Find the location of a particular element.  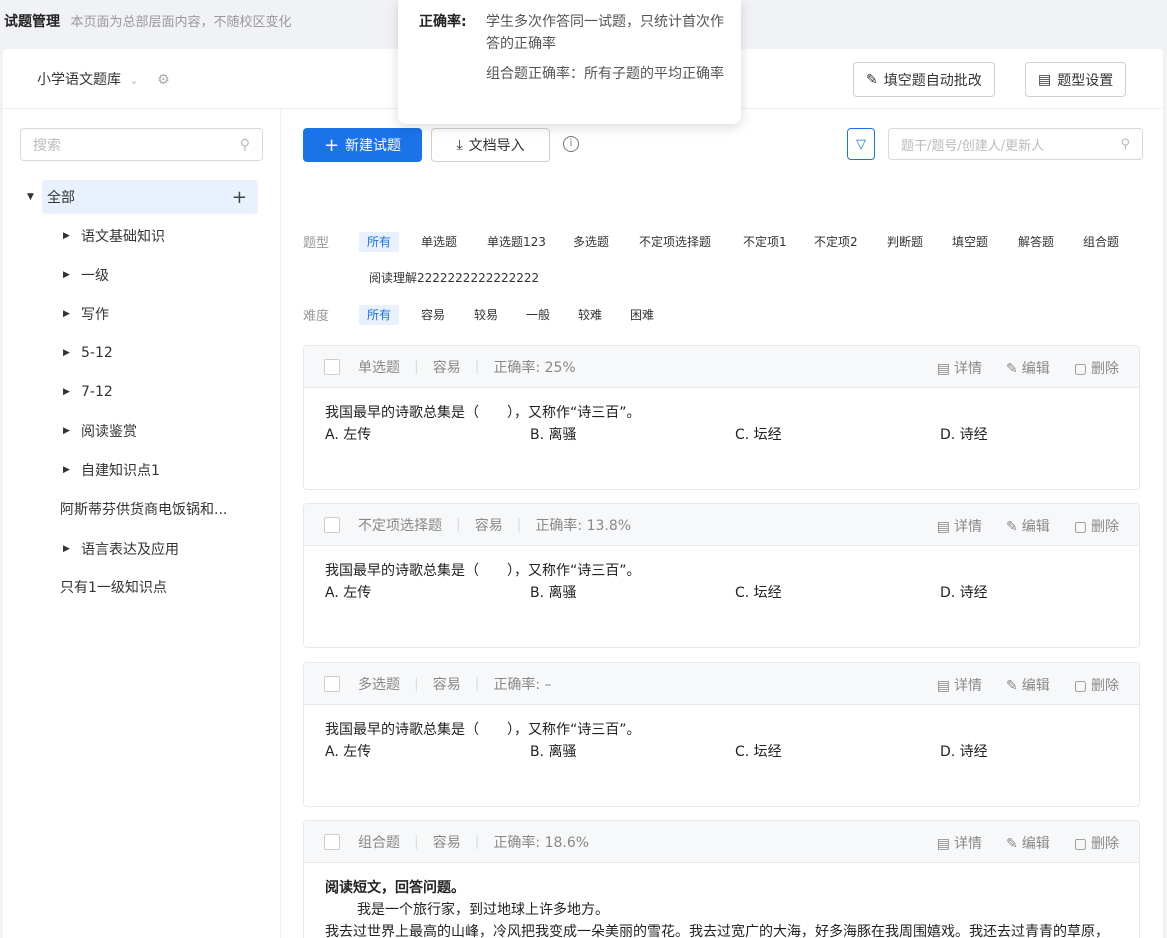

tree-item: ▶ 语文基础知识 is located at coordinates (114, 236).